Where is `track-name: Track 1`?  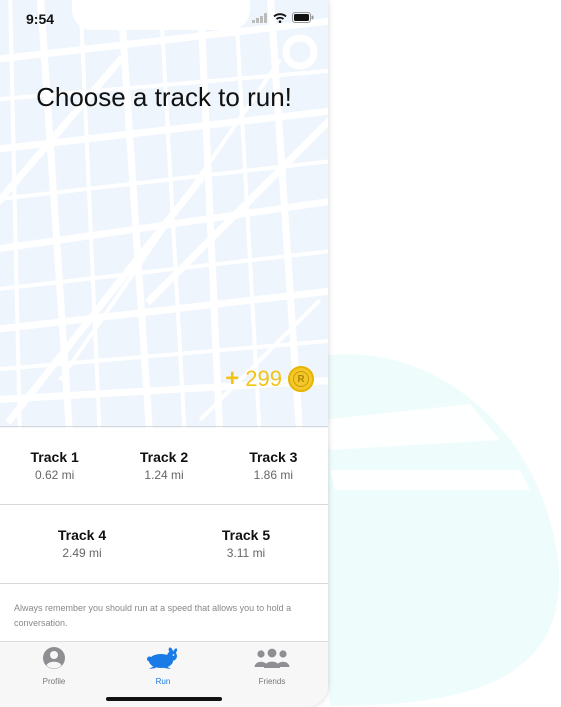
track-name: Track 1 is located at coordinates (54, 457).